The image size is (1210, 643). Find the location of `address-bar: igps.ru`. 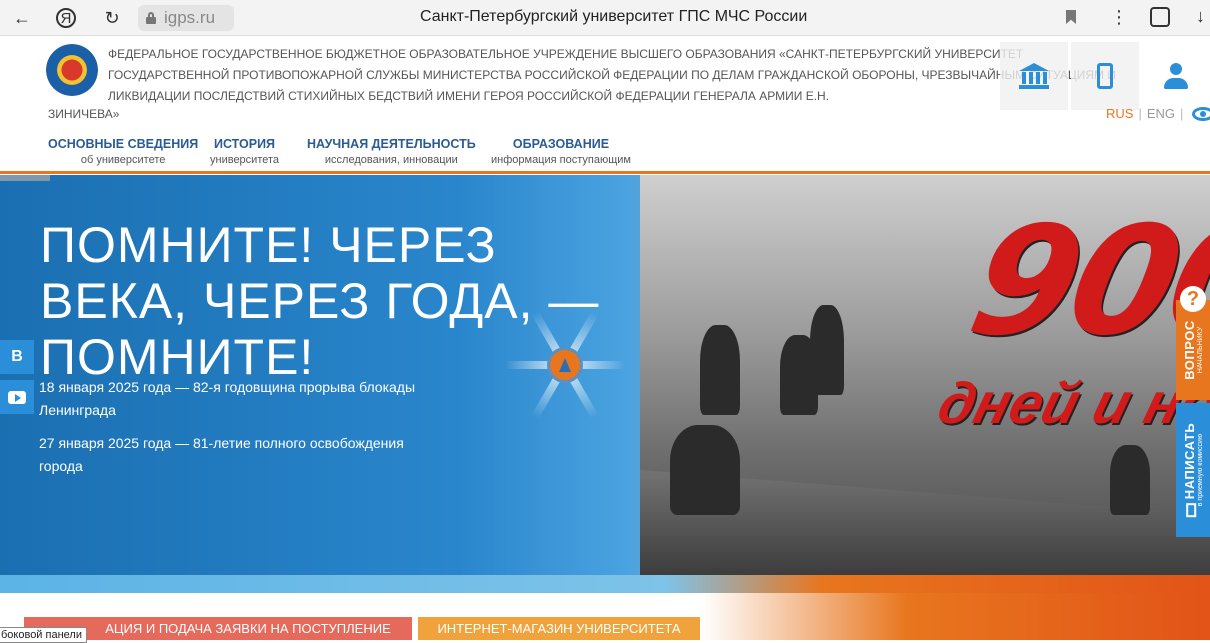

address-bar: igps.ru is located at coordinates (186, 18).